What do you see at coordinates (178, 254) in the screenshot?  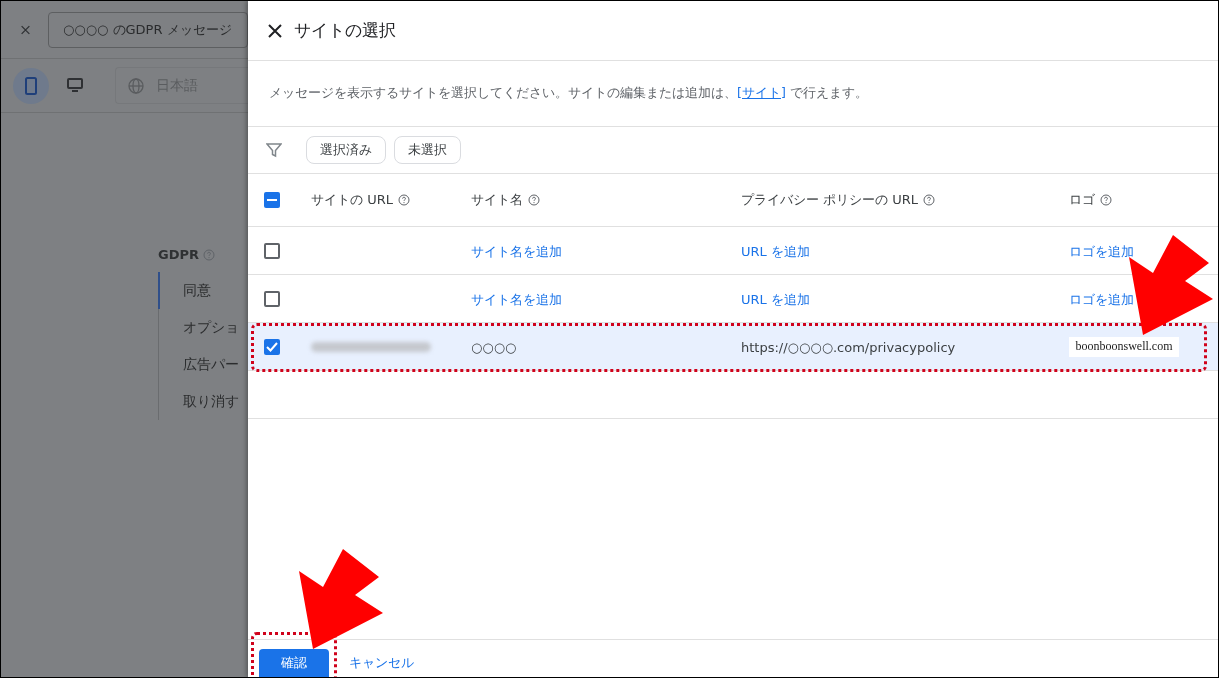 I see `nav-heading: GDPR` at bounding box center [178, 254].